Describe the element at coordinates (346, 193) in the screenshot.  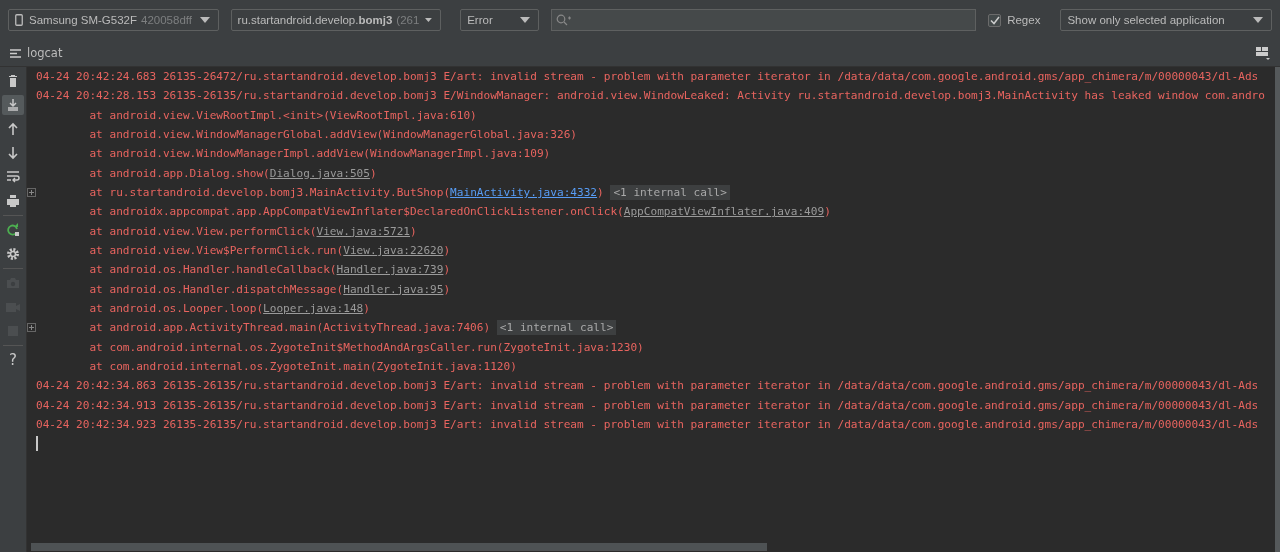
I see `stack-trace-line: at ru.startandroid.develop.bomj3.MainActivity.ButShop(MainActivity.java:4332)` at that location.